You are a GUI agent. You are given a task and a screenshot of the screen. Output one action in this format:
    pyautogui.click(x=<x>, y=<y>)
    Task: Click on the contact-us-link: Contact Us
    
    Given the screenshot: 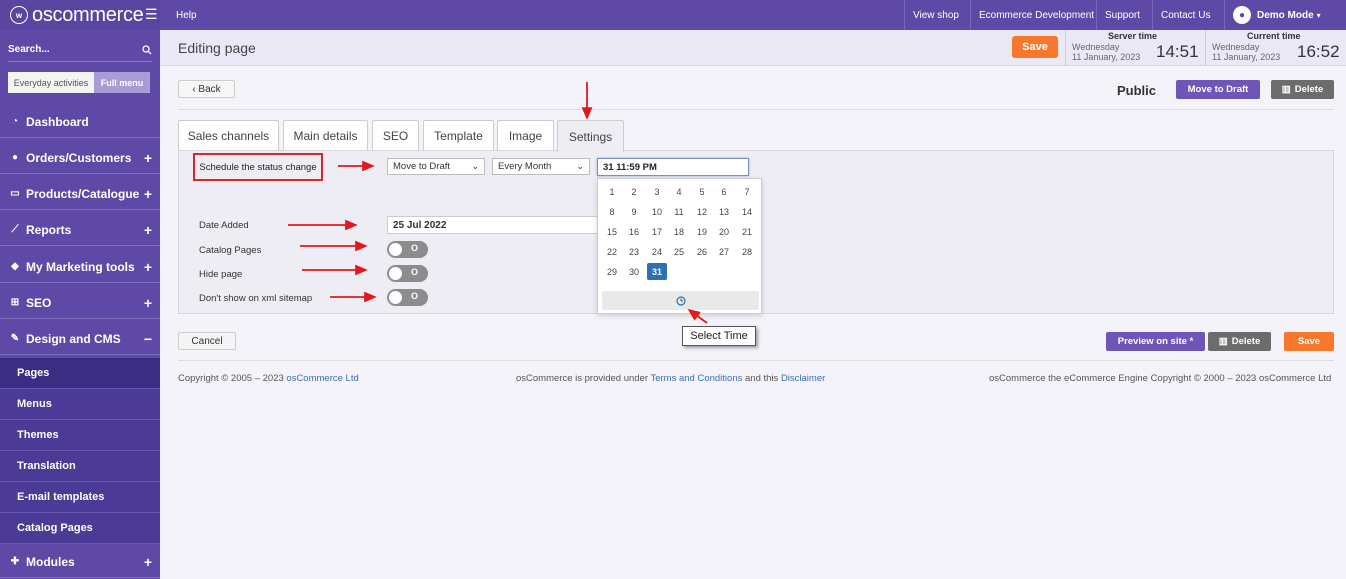 What is the action you would take?
    pyautogui.click(x=1185, y=15)
    